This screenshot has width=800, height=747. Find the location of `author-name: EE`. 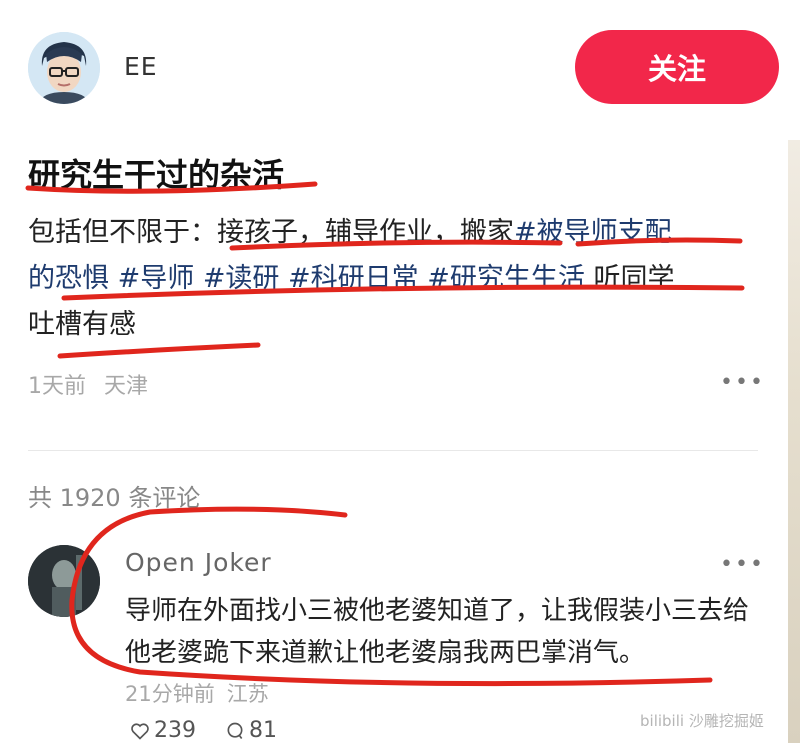

author-name: EE is located at coordinates (141, 66).